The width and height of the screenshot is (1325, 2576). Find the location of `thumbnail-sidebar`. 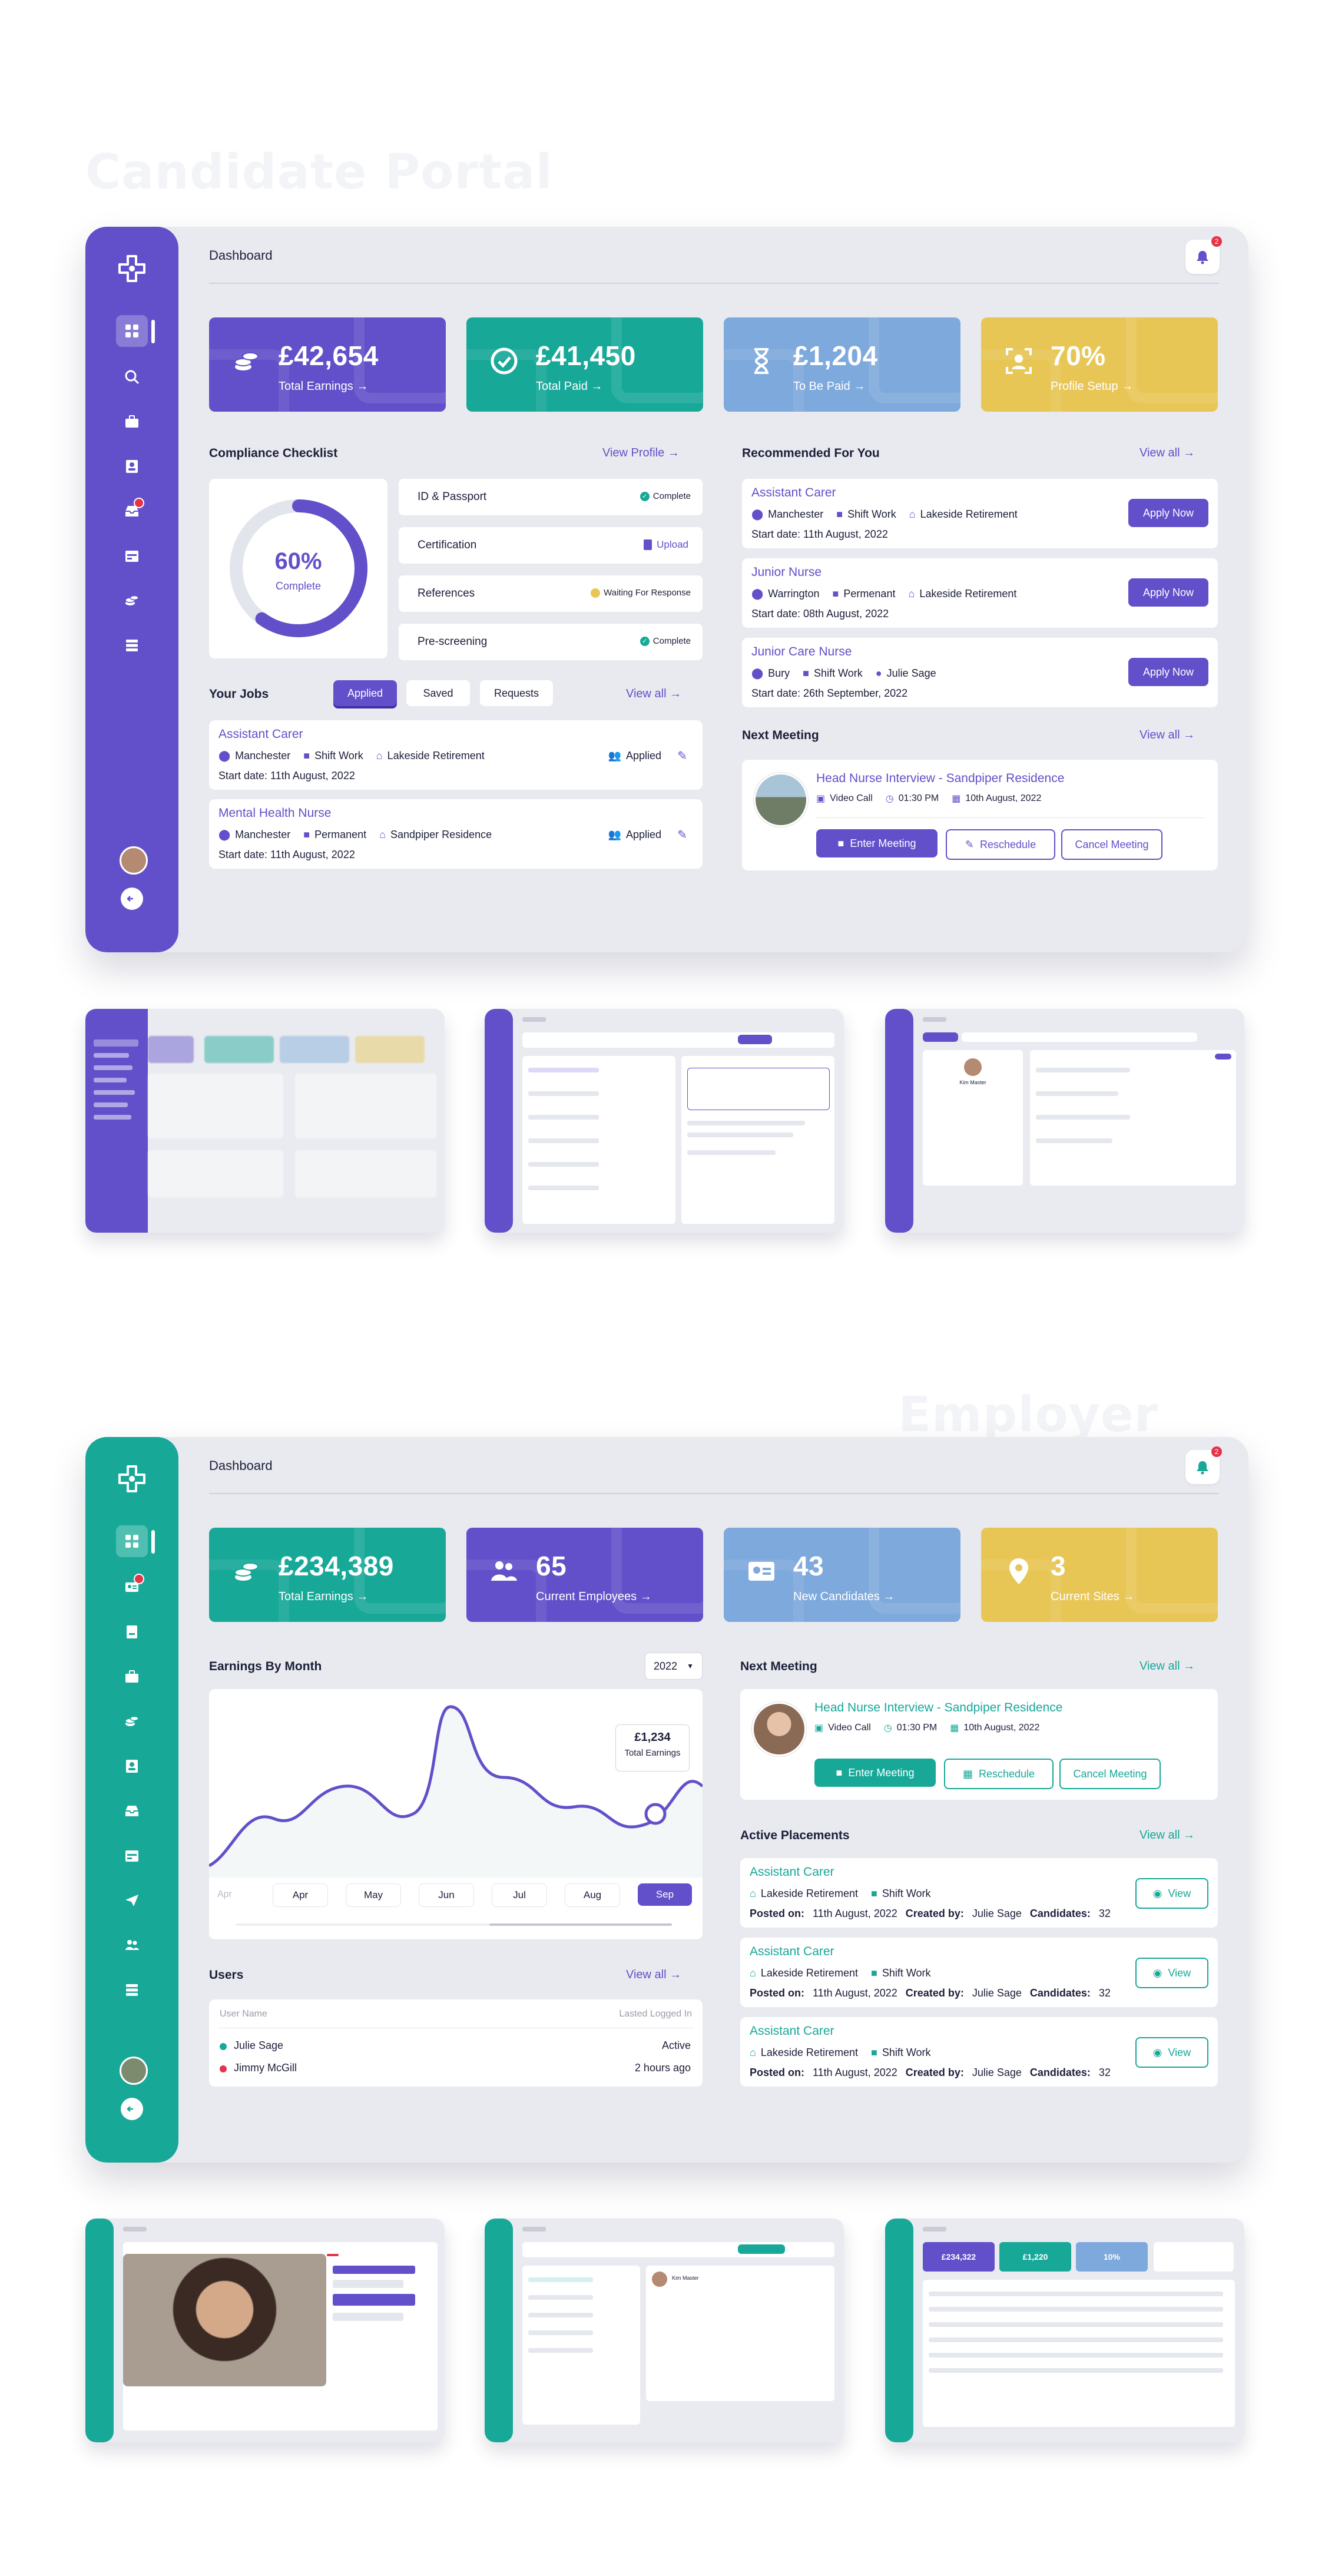

thumbnail-sidebar is located at coordinates (116, 1121).